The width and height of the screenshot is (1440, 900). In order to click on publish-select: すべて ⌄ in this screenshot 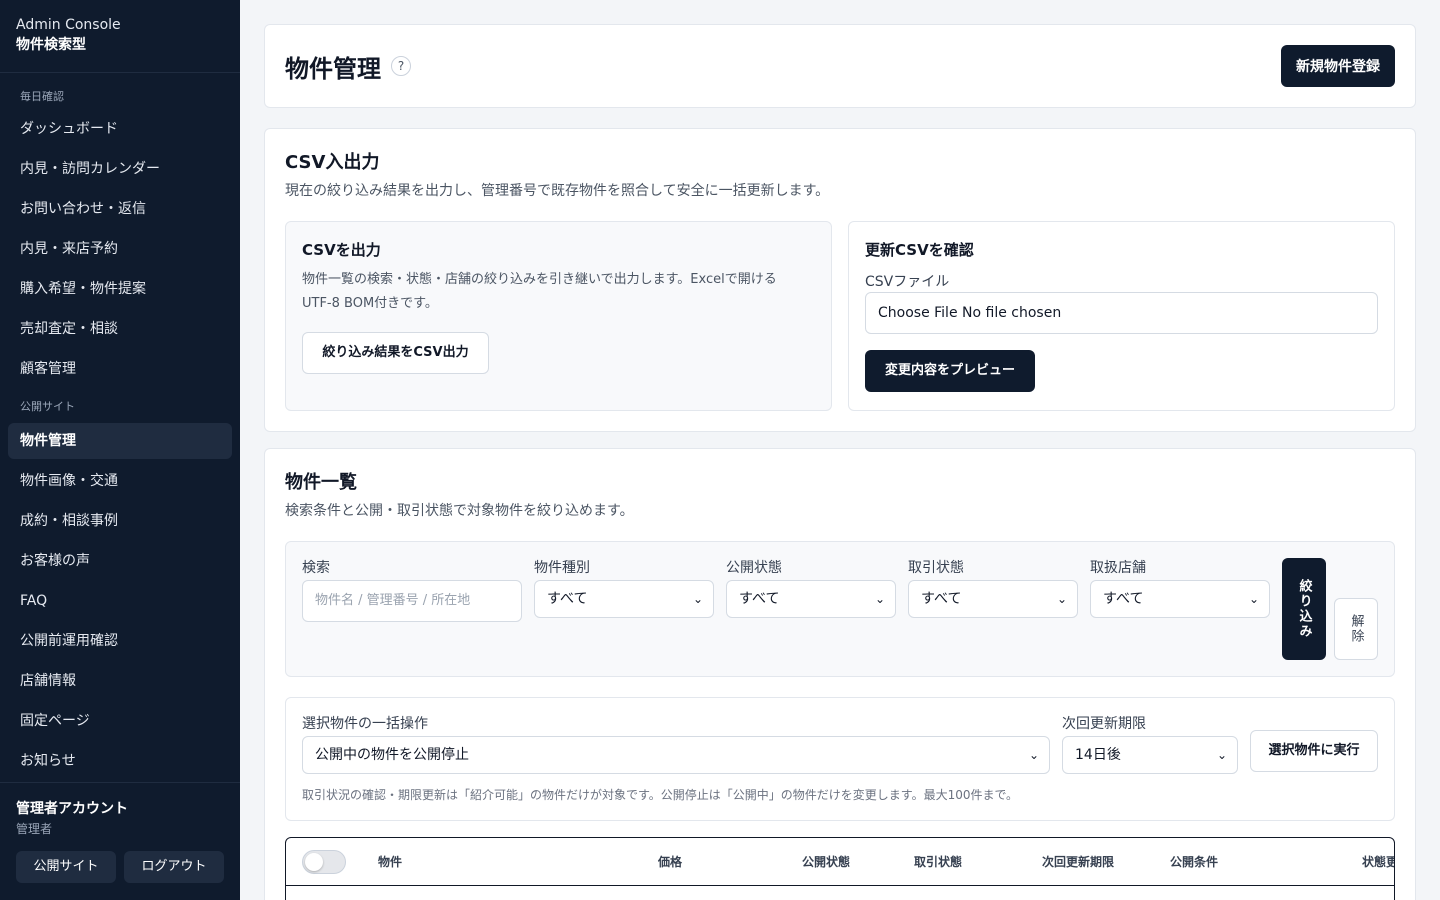, I will do `click(811, 599)`.